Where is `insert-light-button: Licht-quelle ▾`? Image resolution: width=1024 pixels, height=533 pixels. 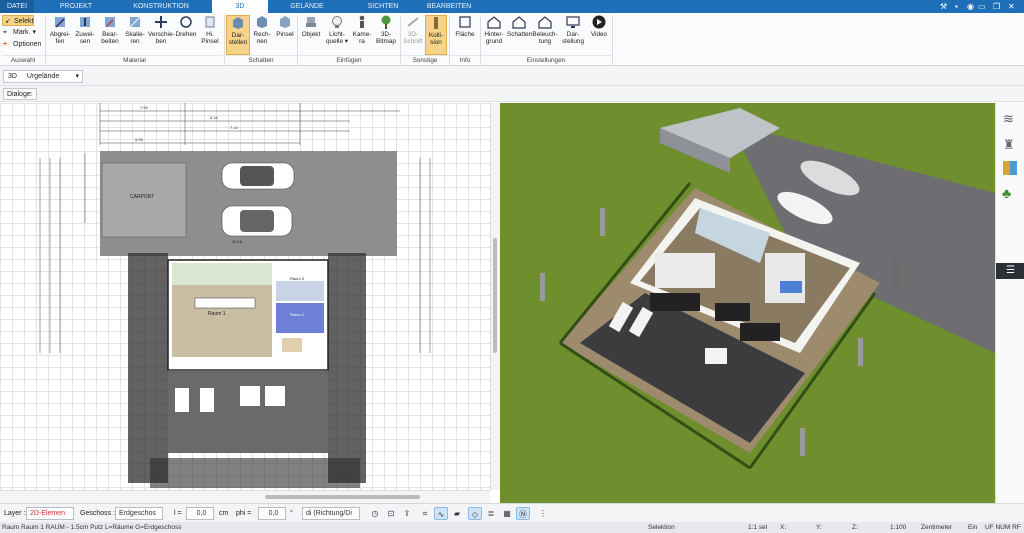
insert-light-button: Licht-quelle ▾ is located at coordinates (337, 30).